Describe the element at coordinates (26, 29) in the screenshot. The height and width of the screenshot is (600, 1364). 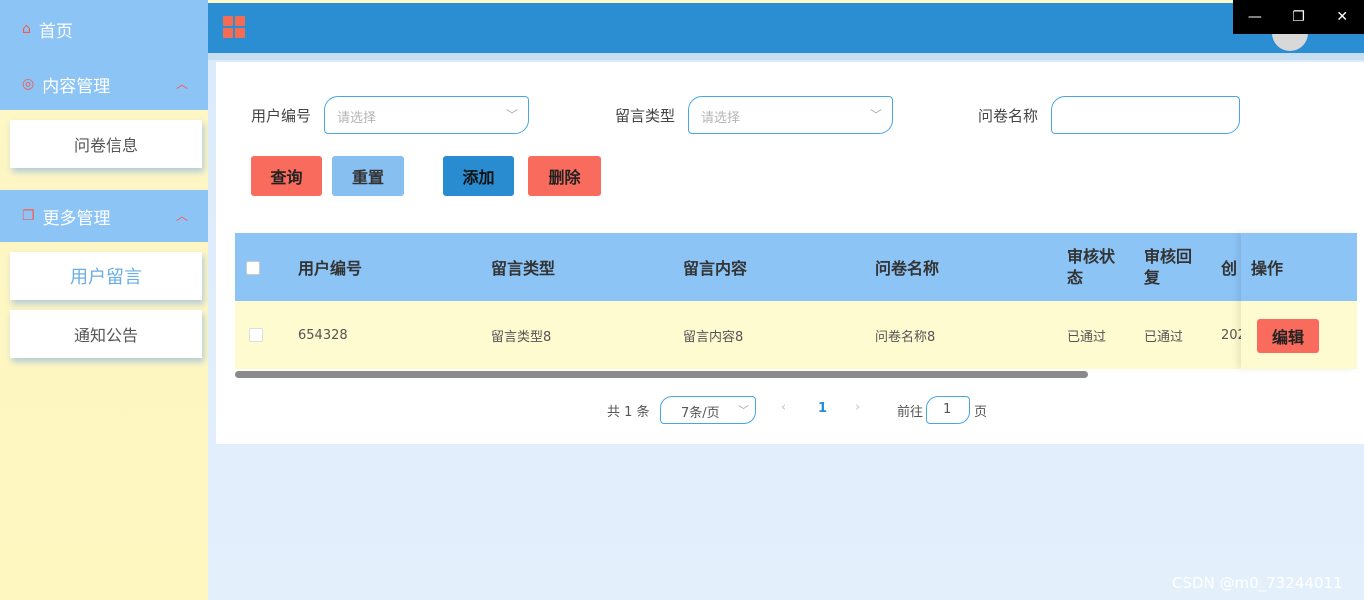
I see `home-icon: ⌂` at that location.